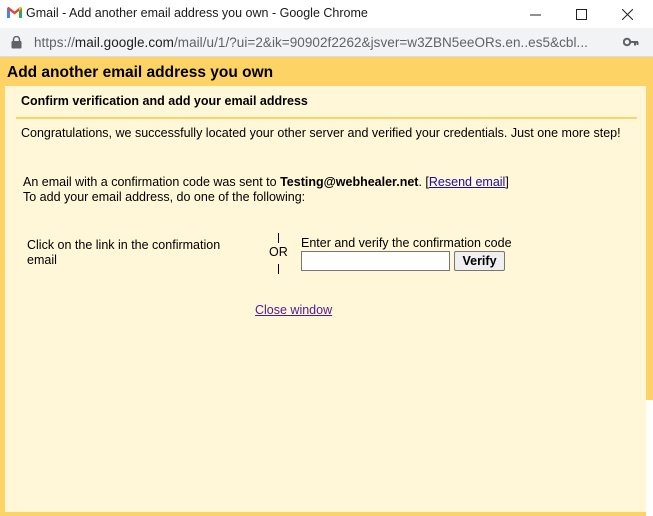  I want to click on gmail-logo-icon, so click(14, 12).